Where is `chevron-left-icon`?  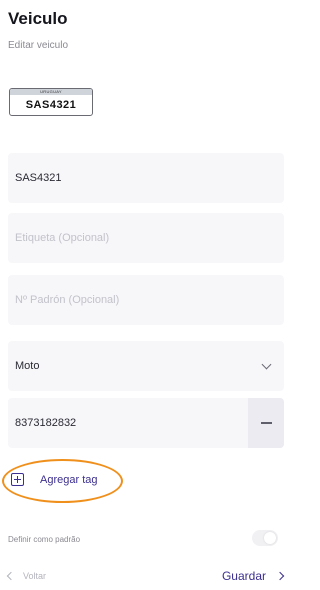
chevron-left-icon is located at coordinates (11, 576).